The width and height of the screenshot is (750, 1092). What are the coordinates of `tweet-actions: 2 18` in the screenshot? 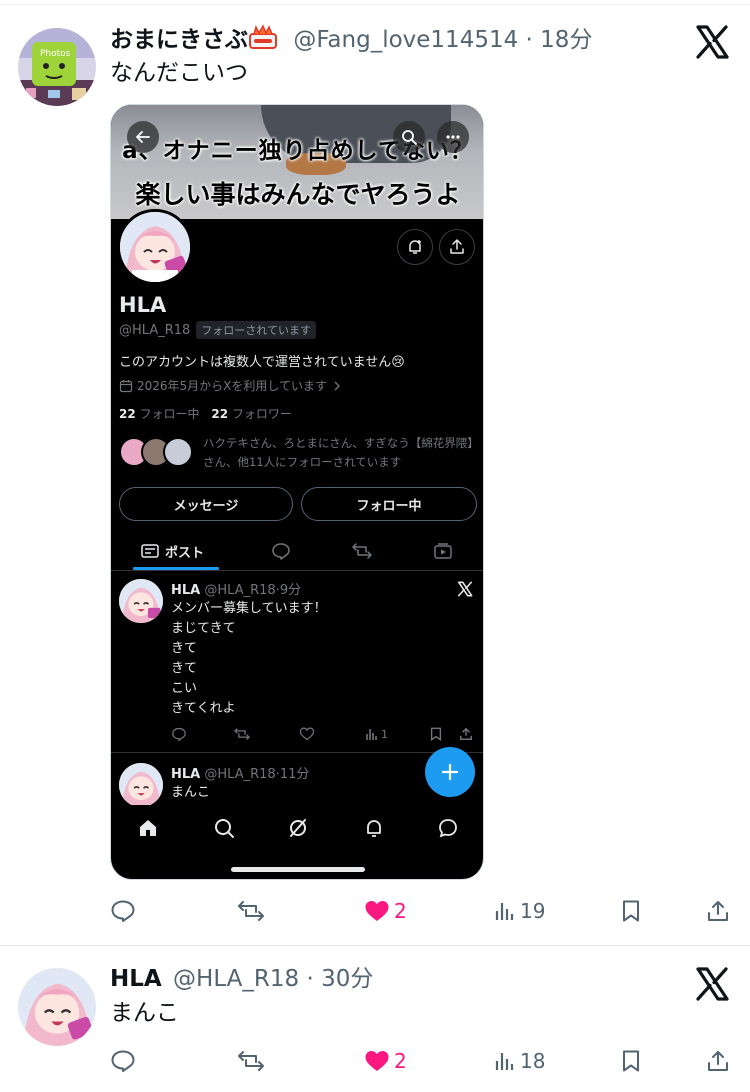 It's located at (375, 1061).